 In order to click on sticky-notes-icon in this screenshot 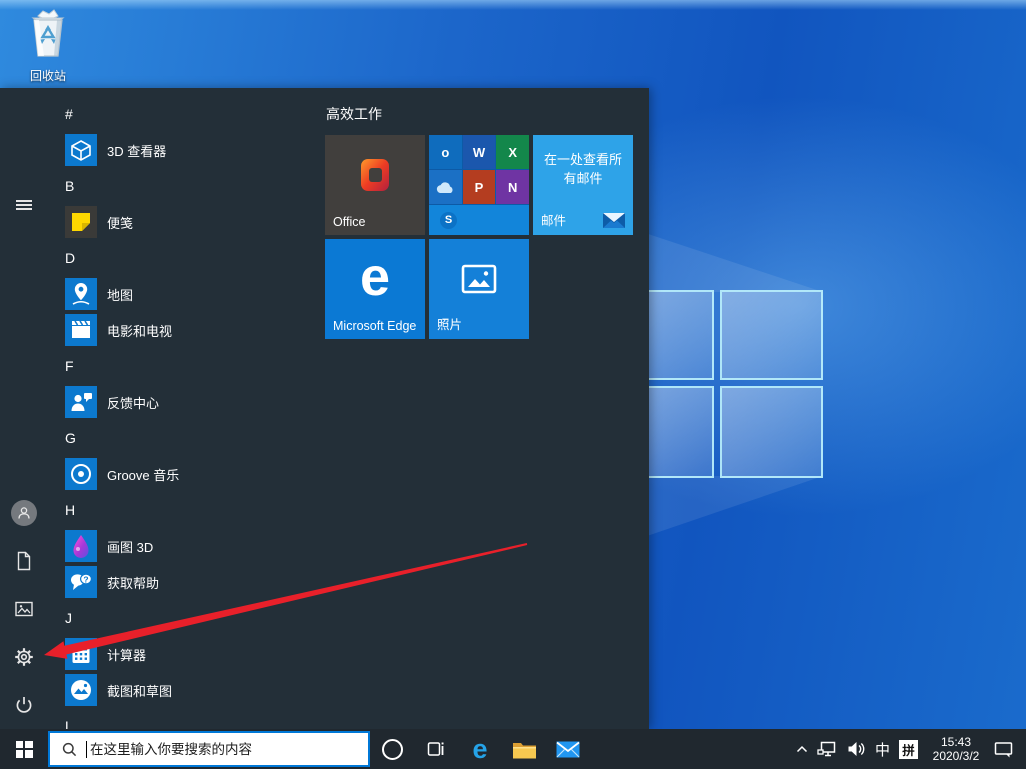, I will do `click(81, 222)`.